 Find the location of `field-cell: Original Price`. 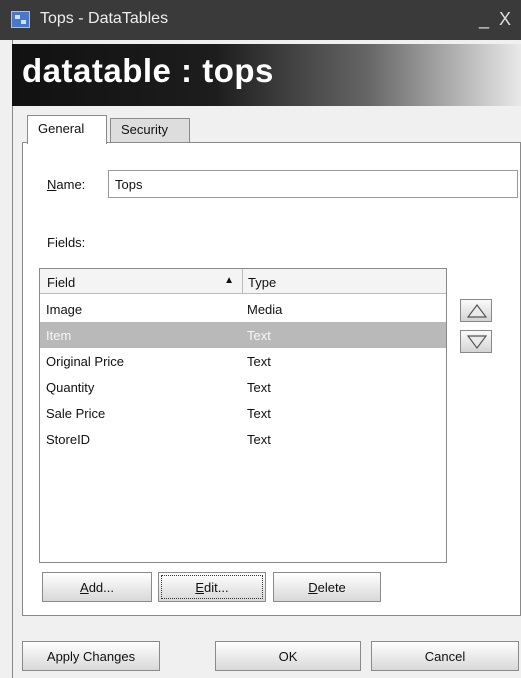

field-cell: Original Price is located at coordinates (85, 361).